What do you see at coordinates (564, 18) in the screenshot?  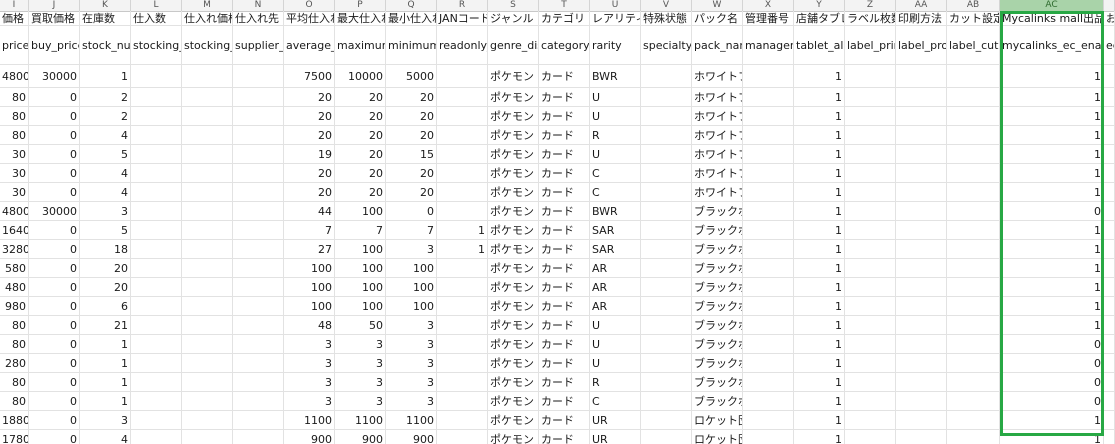 I see `header-cell-ja: カテゴリ` at bounding box center [564, 18].